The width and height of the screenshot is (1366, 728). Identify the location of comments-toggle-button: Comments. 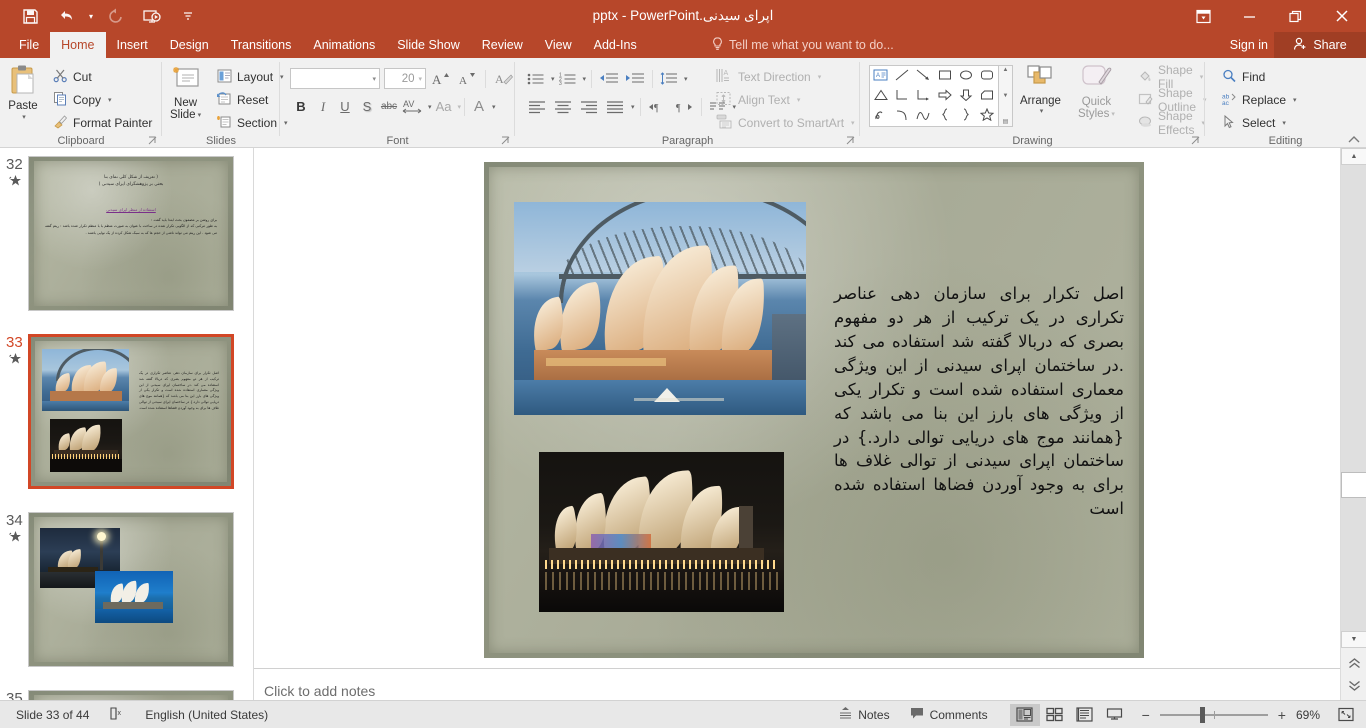
(949, 714).